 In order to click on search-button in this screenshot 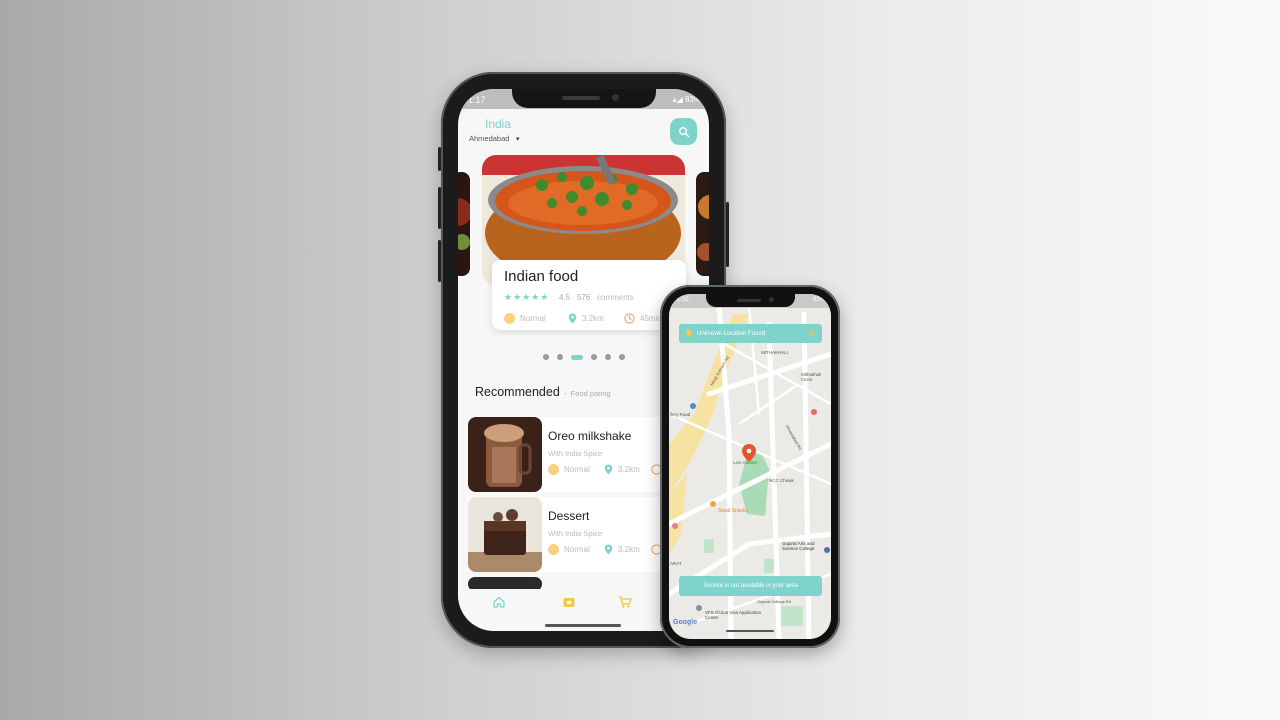, I will do `click(683, 131)`.